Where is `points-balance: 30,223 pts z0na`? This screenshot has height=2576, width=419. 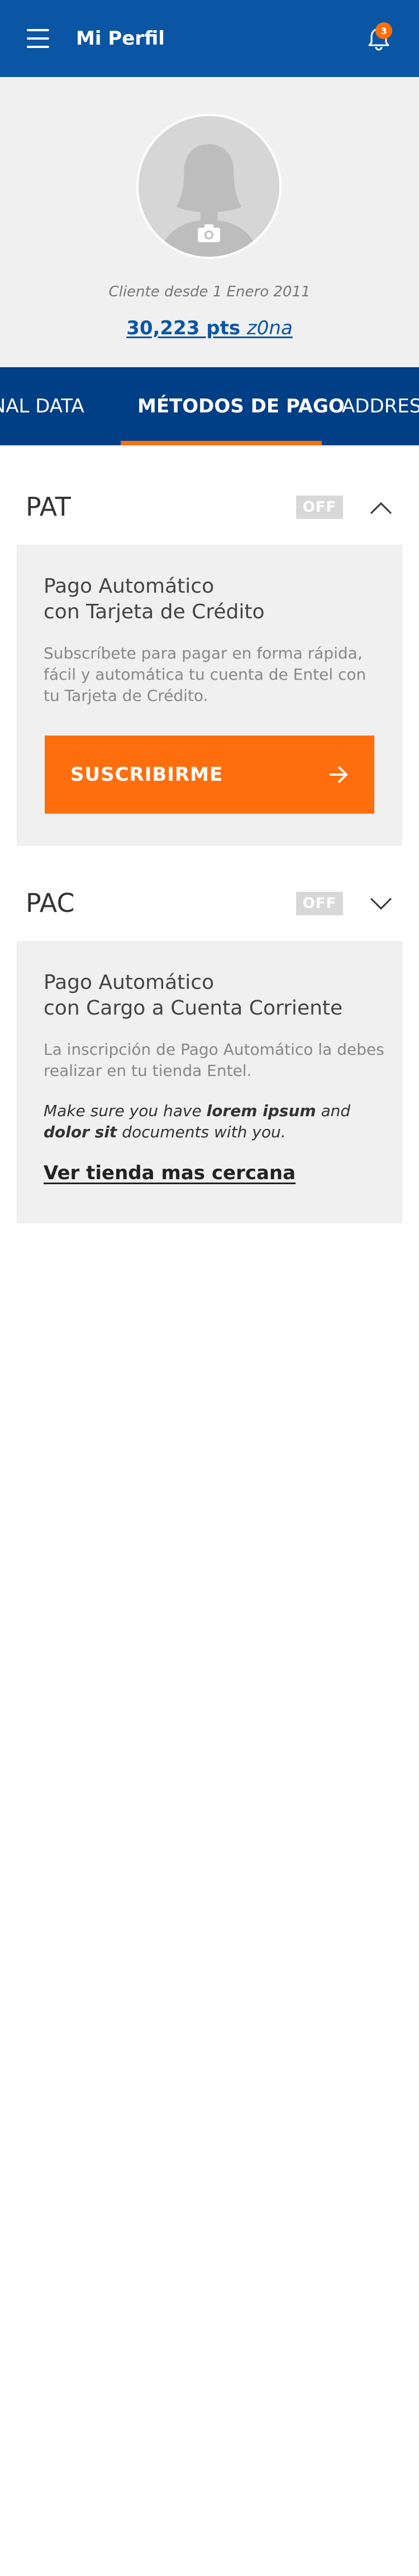 points-balance: 30,223 pts z0na is located at coordinates (209, 328).